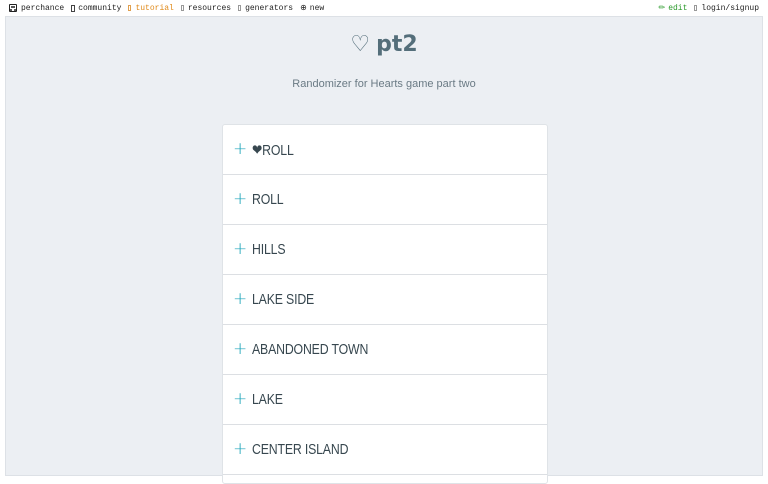 This screenshot has height=484, width=768. What do you see at coordinates (154, 8) in the screenshot?
I see `nav-tutorial-label: tutorial` at bounding box center [154, 8].